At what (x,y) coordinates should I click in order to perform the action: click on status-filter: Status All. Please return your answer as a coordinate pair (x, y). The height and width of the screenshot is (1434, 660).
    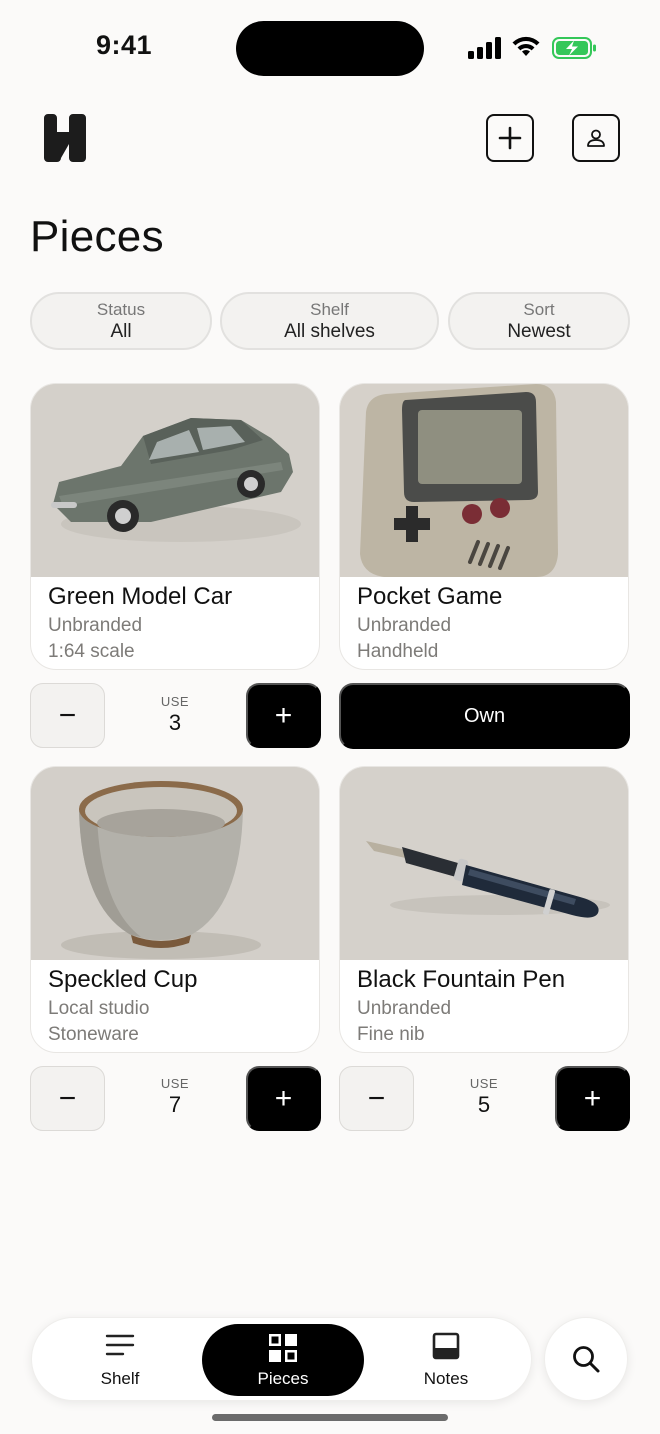
    Looking at the image, I should click on (121, 321).